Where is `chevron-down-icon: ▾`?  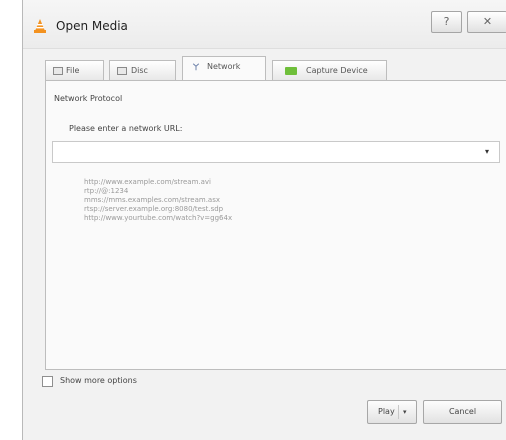 chevron-down-icon: ▾ is located at coordinates (487, 151).